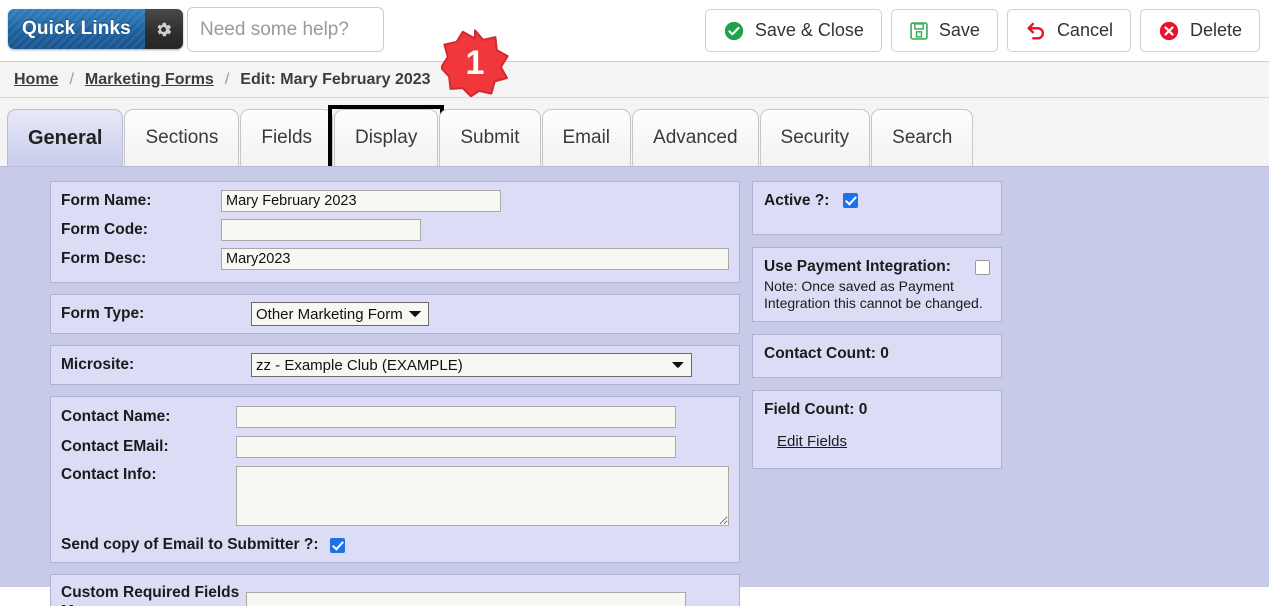 The width and height of the screenshot is (1269, 606). Describe the element at coordinates (482, 496) in the screenshot. I see `contact-info-textarea` at that location.